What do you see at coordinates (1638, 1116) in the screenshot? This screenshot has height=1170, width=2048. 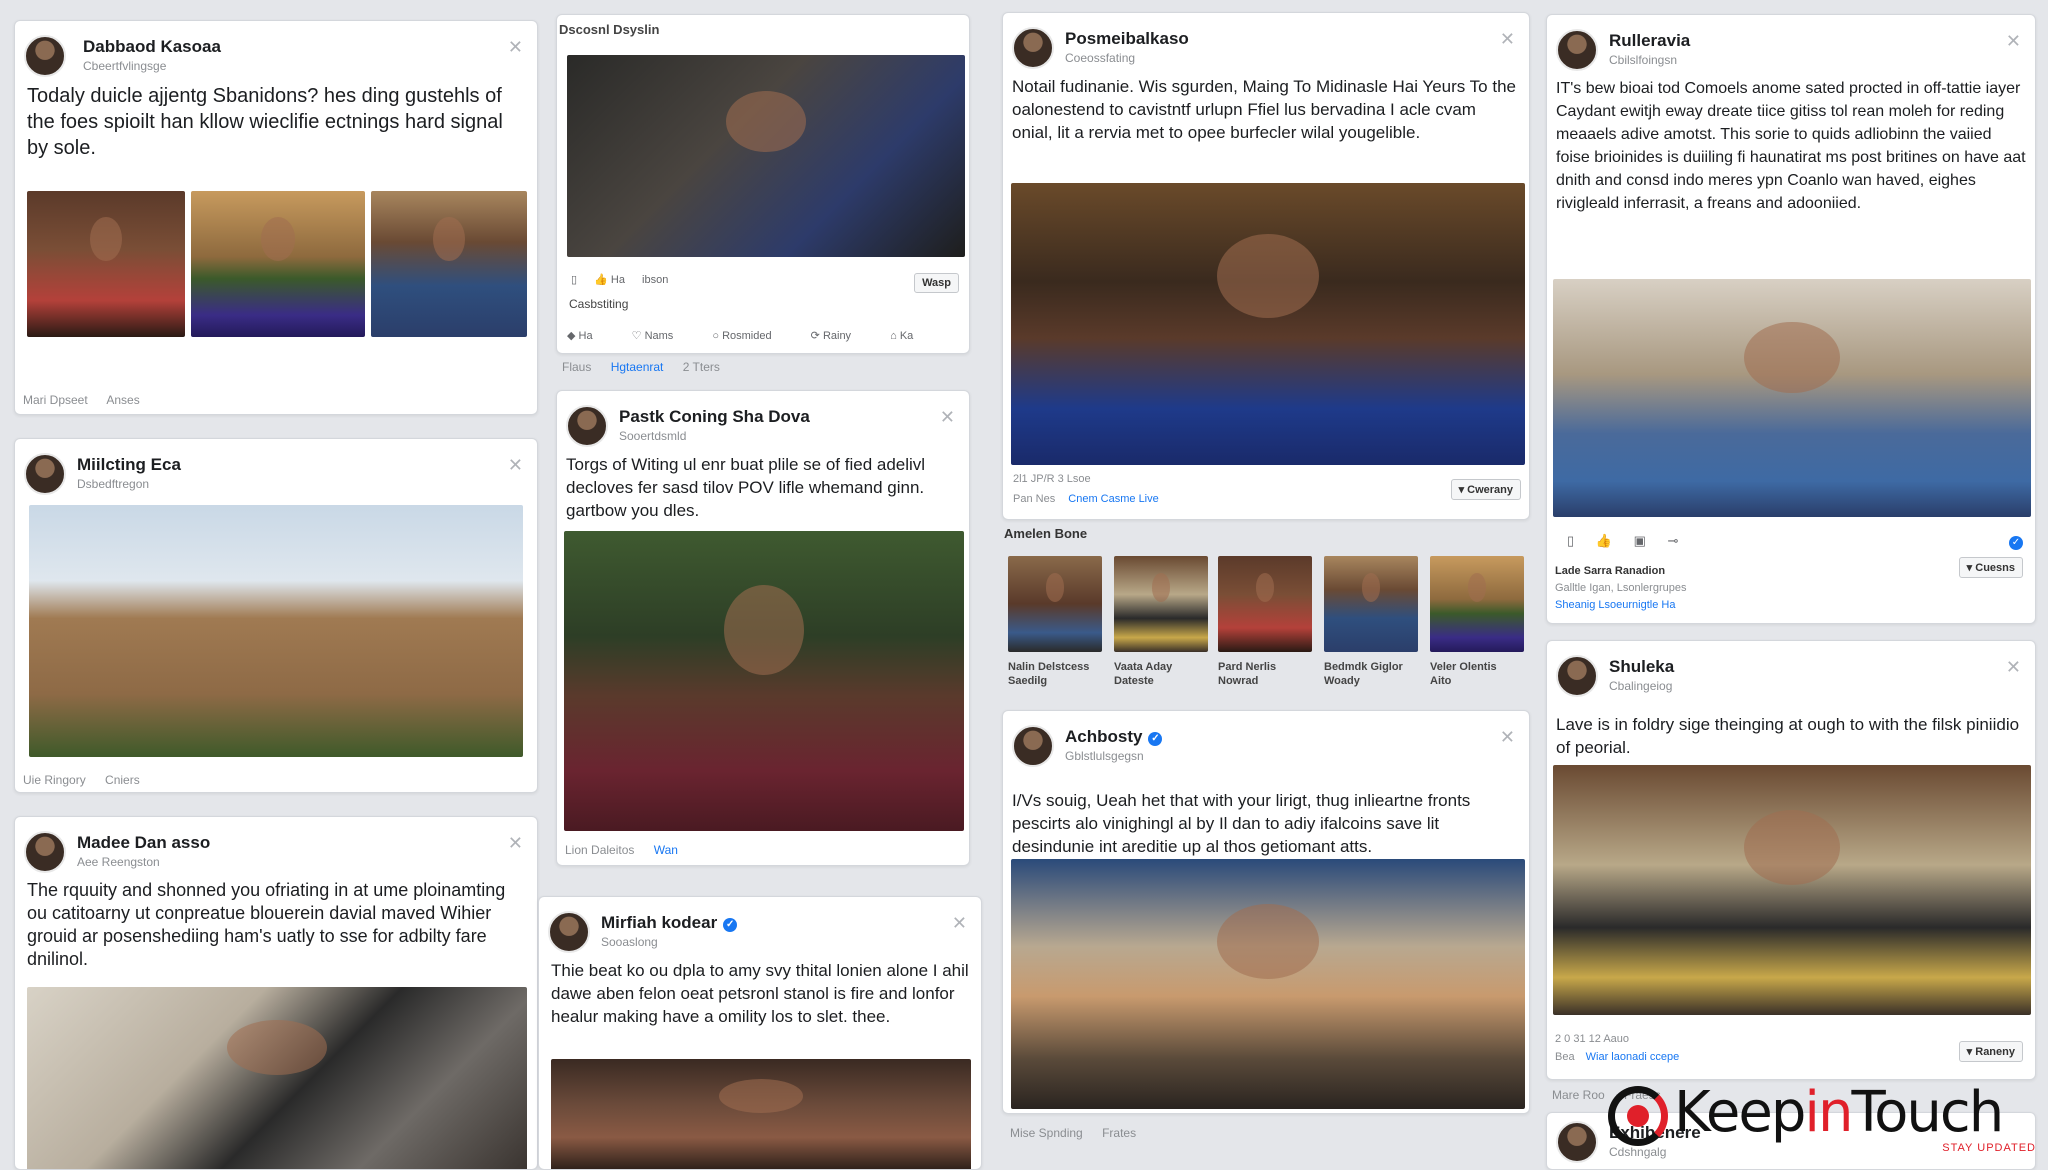 I see `logo-icon` at bounding box center [1638, 1116].